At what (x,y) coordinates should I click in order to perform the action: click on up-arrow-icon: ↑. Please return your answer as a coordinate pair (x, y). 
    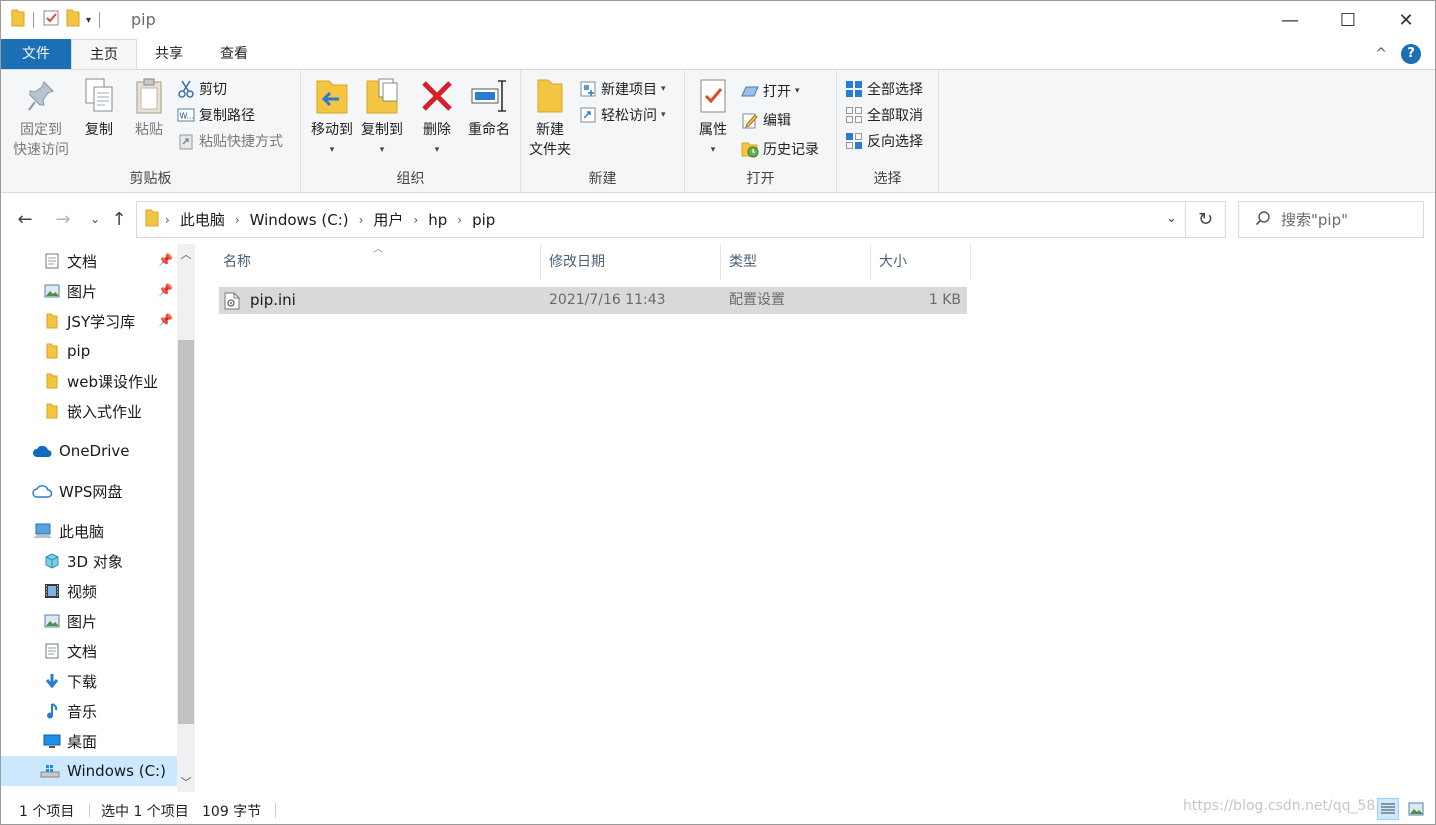
    Looking at the image, I should click on (119, 219).